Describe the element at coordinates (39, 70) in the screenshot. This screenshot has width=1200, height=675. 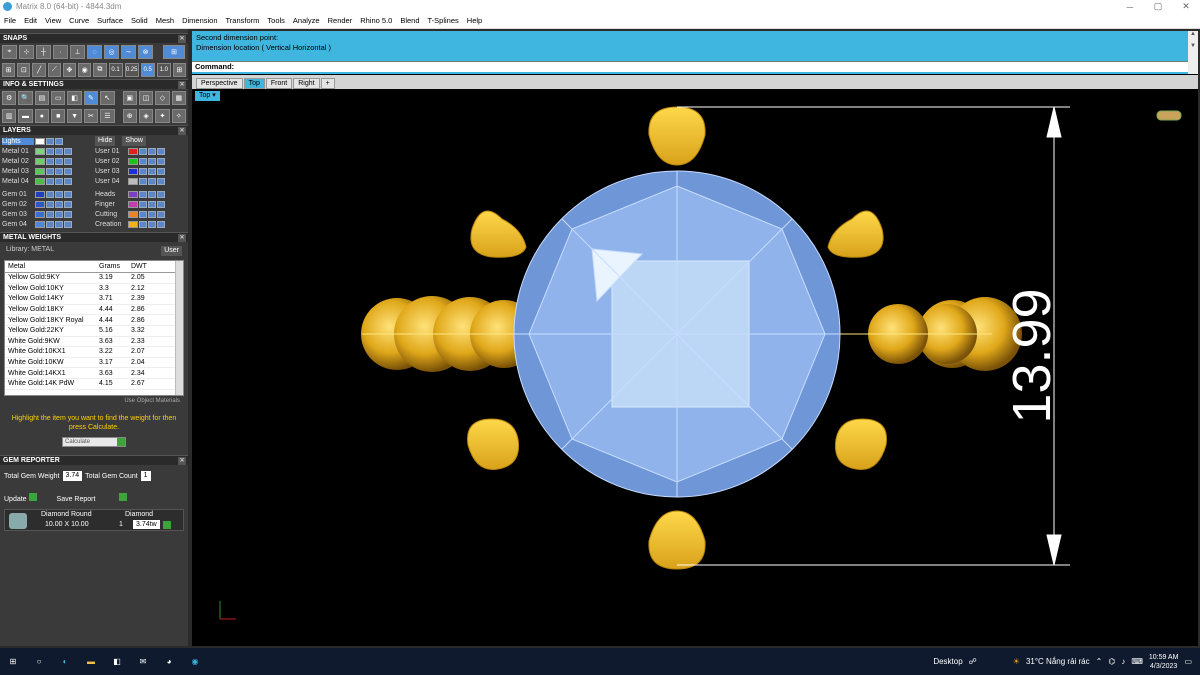
I see `planar-icon: ╱` at that location.